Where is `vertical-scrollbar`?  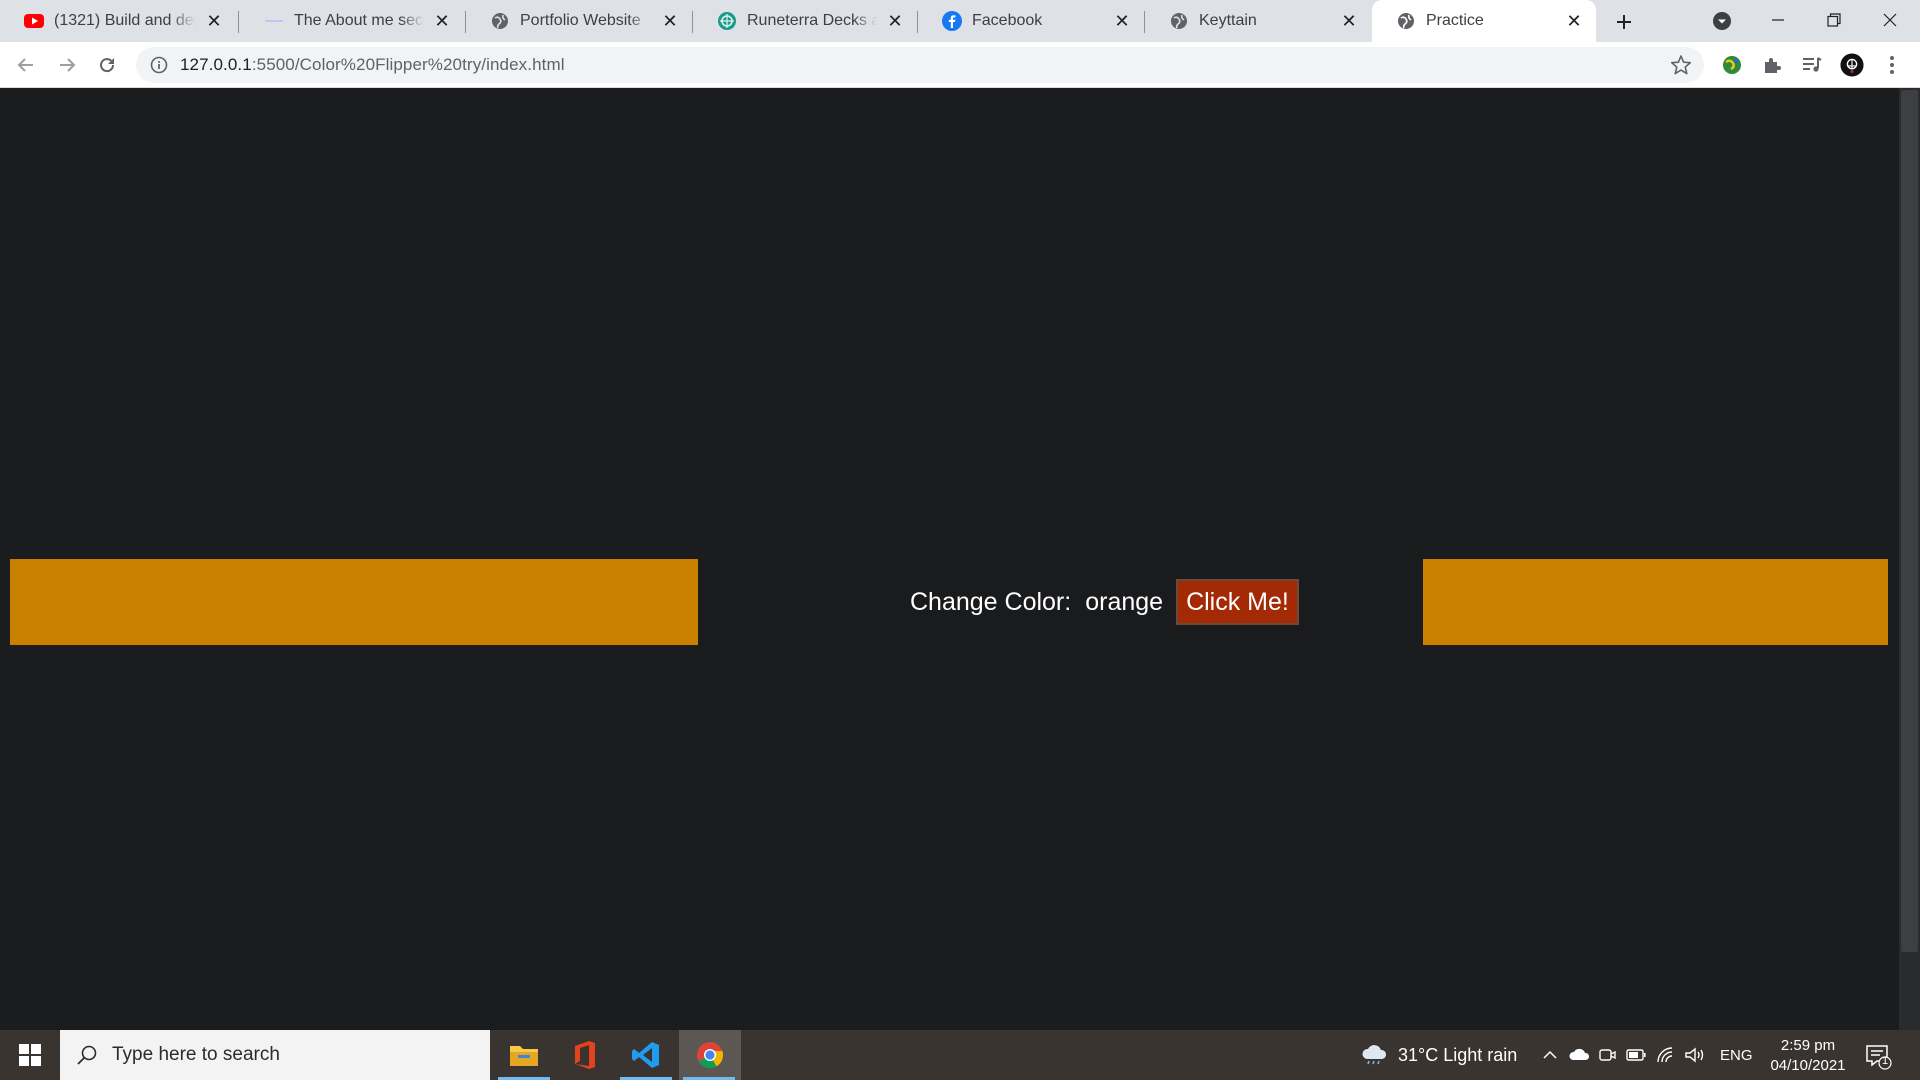 vertical-scrollbar is located at coordinates (1909, 559).